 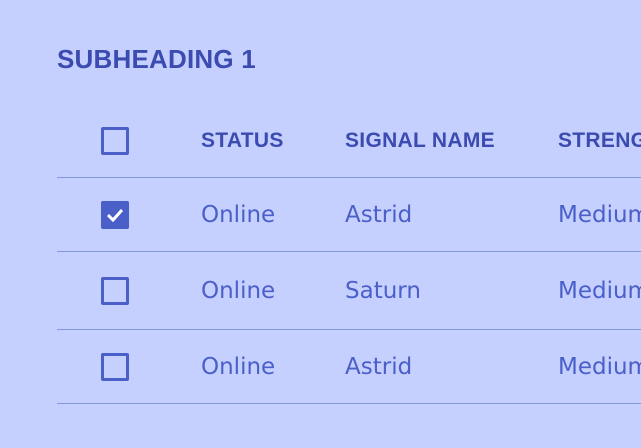 I want to click on checkmark-icon, so click(x=115, y=215).